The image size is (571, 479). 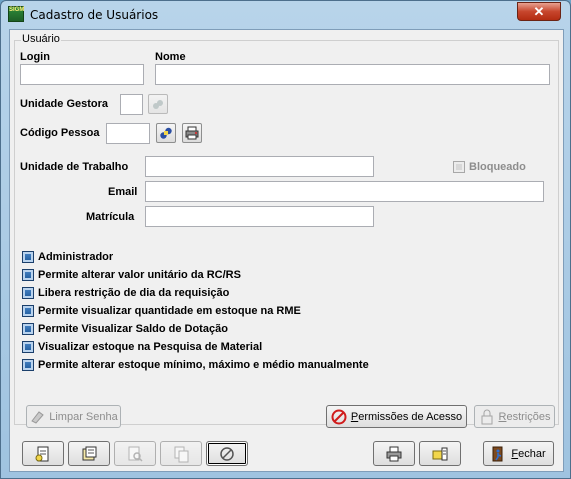 I want to click on title-bar: SIGM Cadastro de Usuários ✕, so click(x=285, y=15).